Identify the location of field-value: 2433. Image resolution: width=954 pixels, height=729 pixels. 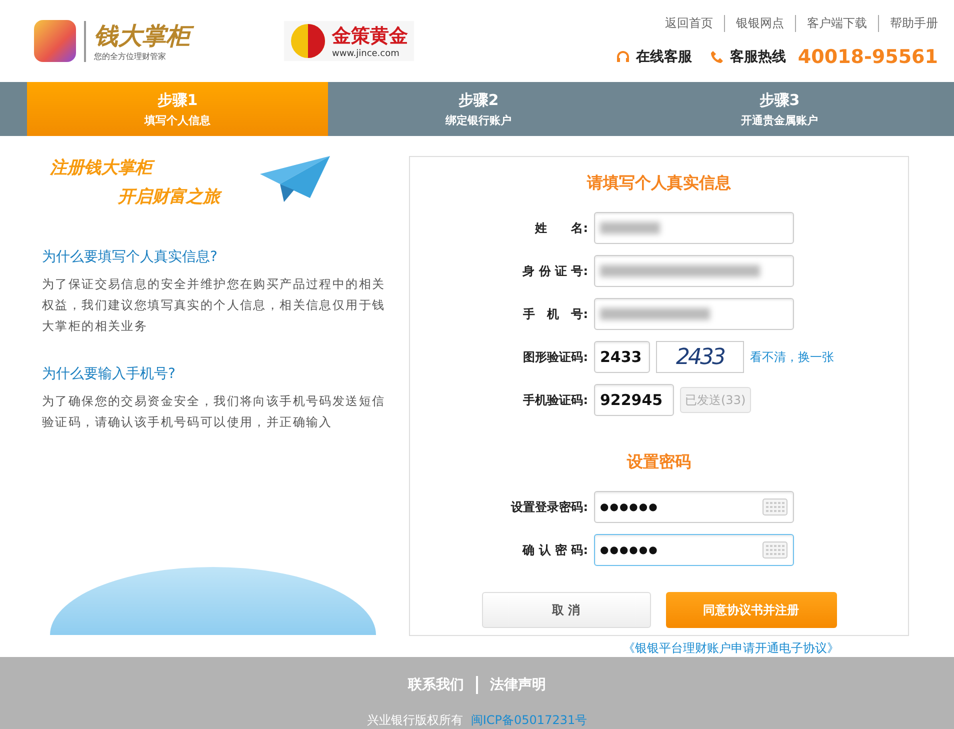
(621, 357).